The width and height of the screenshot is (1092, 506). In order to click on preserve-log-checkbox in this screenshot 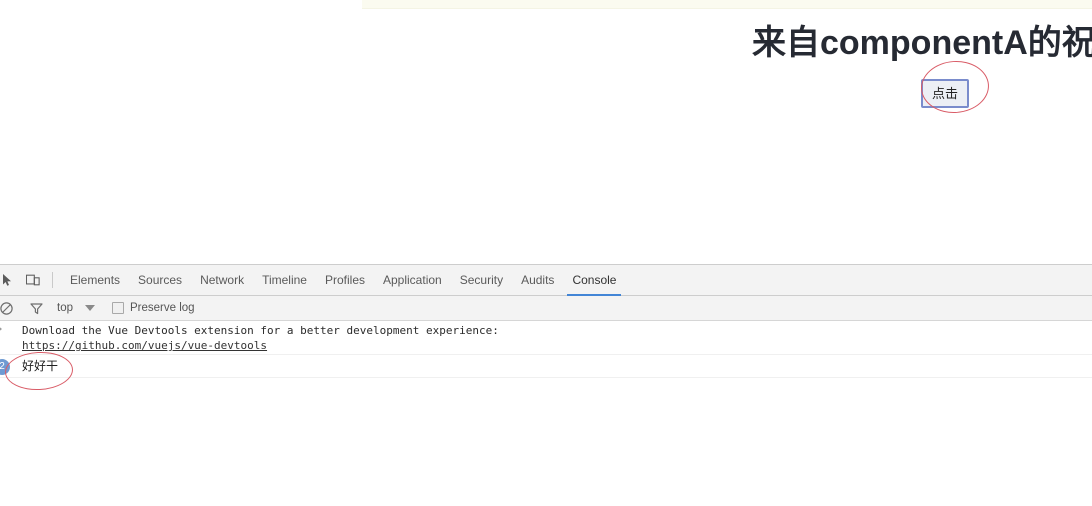, I will do `click(118, 308)`.